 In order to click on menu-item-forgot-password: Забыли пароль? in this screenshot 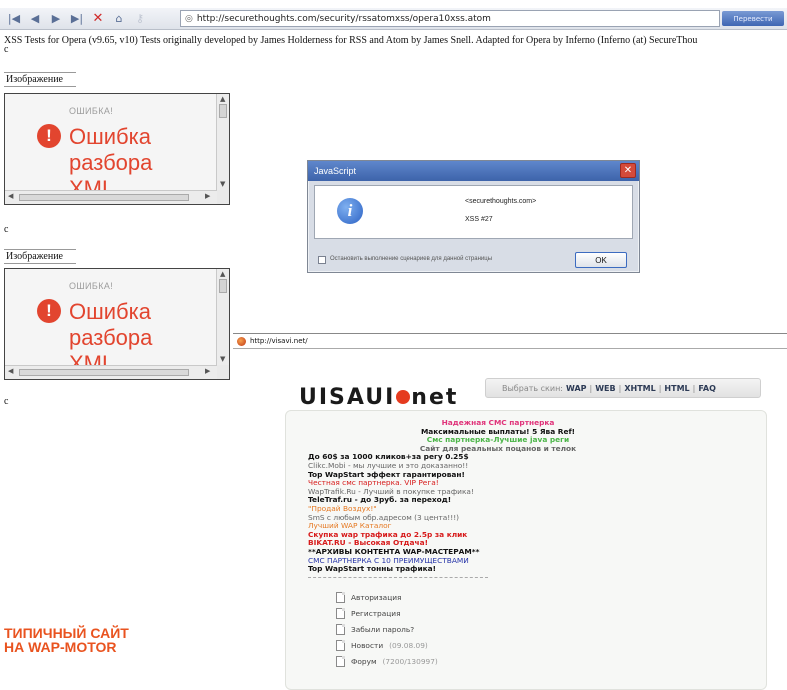, I will do `click(387, 629)`.